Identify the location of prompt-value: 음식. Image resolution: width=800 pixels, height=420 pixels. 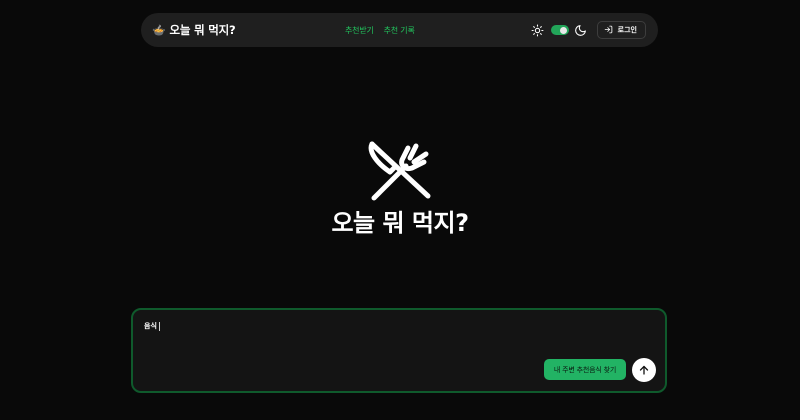
(150, 326).